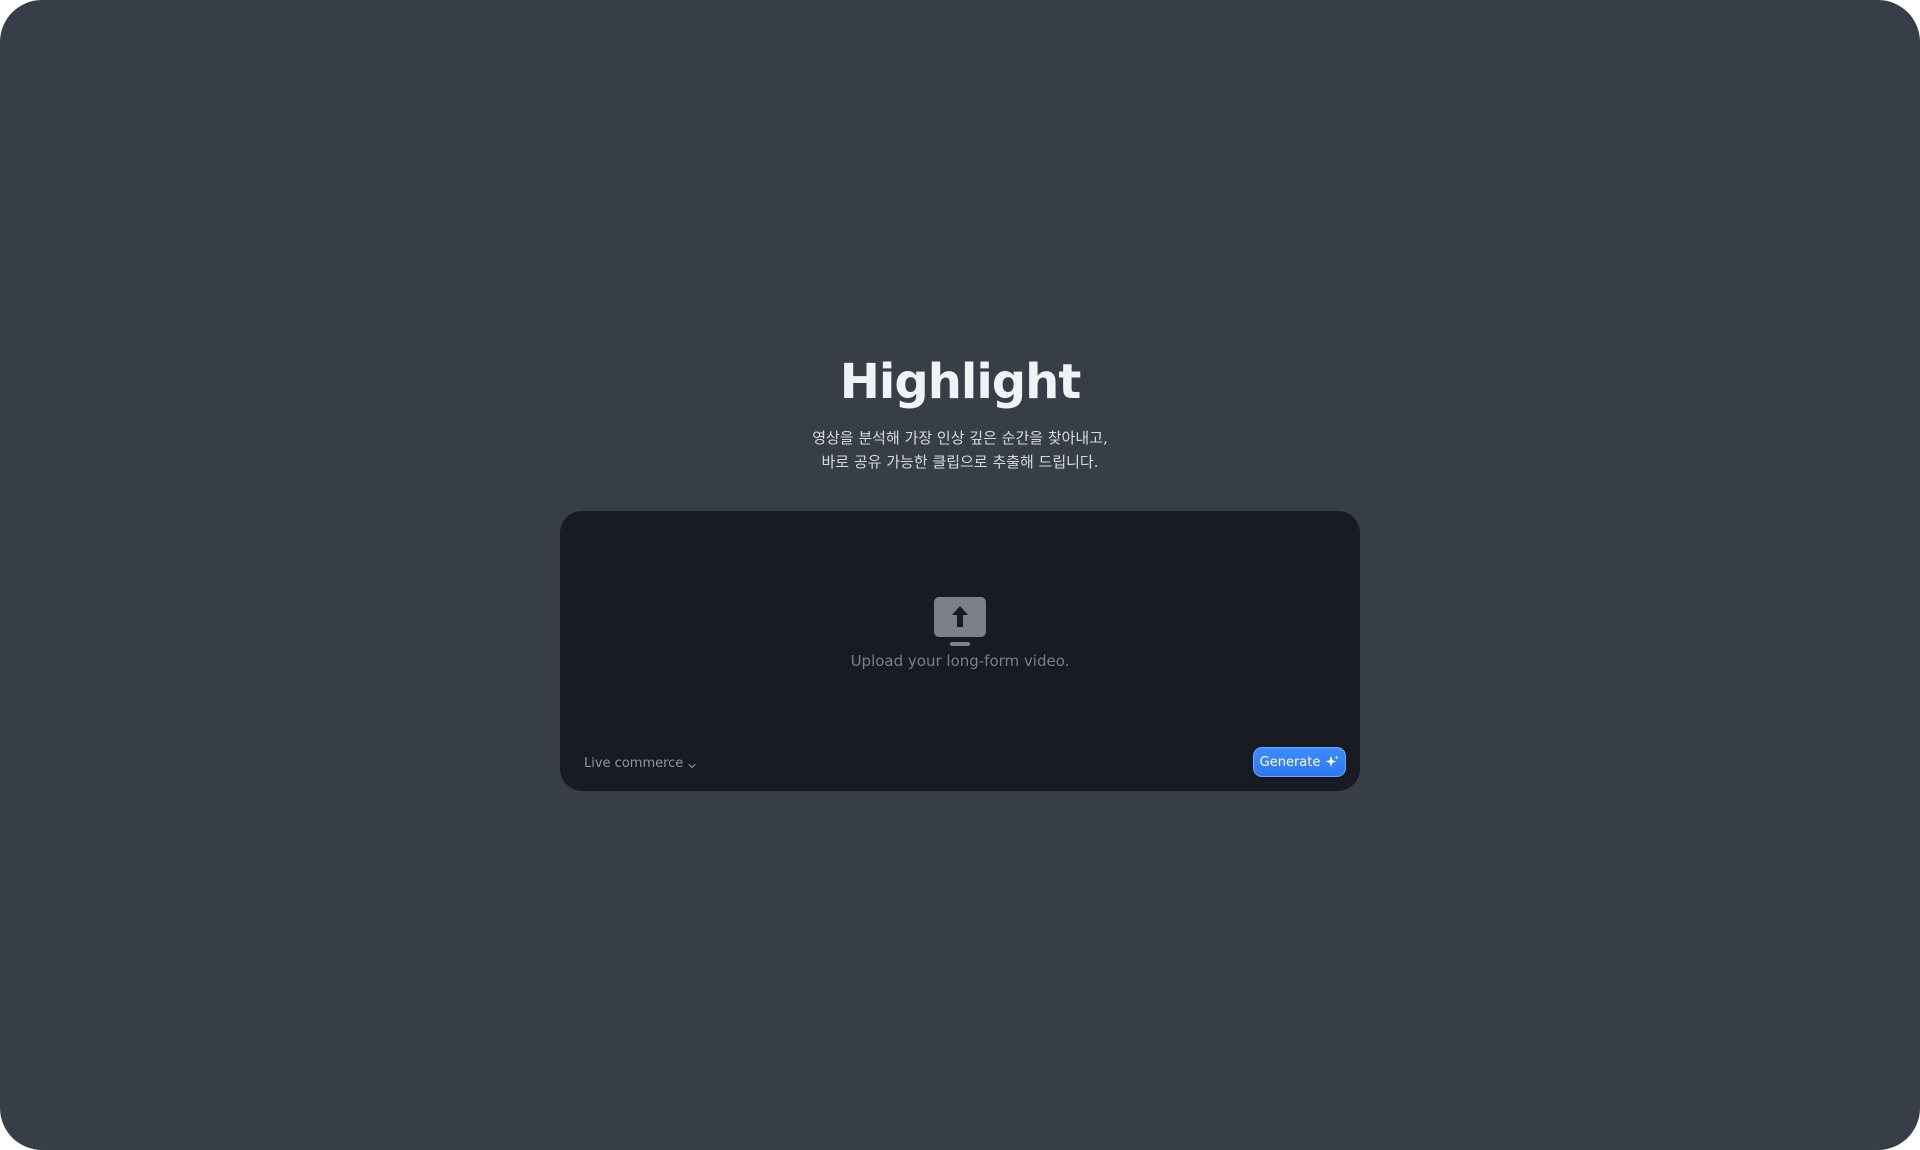 This screenshot has height=1150, width=1920. I want to click on content-type-selected: Live commerce, so click(634, 763).